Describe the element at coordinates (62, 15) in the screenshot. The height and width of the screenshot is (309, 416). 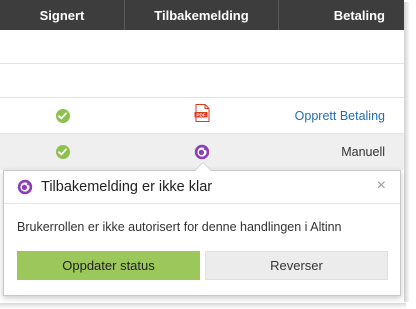
I see `column-header-signert: Signert` at that location.